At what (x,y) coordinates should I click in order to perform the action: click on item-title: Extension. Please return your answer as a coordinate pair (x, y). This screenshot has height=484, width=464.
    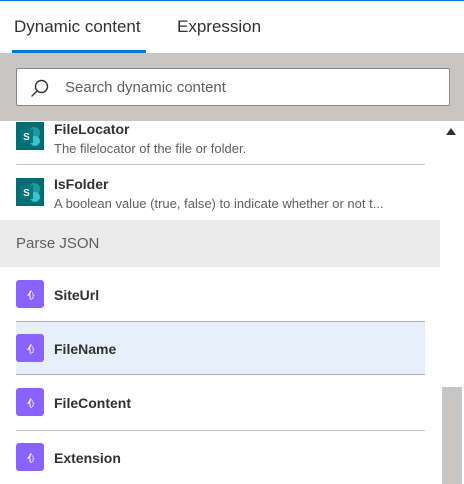
    Looking at the image, I should click on (87, 458).